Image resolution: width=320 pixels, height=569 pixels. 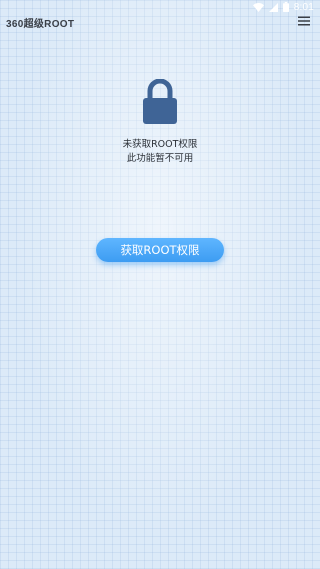 I want to click on hamburger-menu-icon, so click(x=304, y=21).